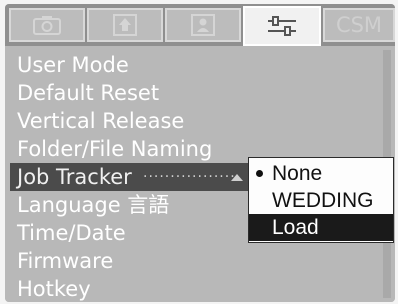 Image resolution: width=398 pixels, height=304 pixels. I want to click on menu-item-default-reset: Default Reset, so click(88, 93).